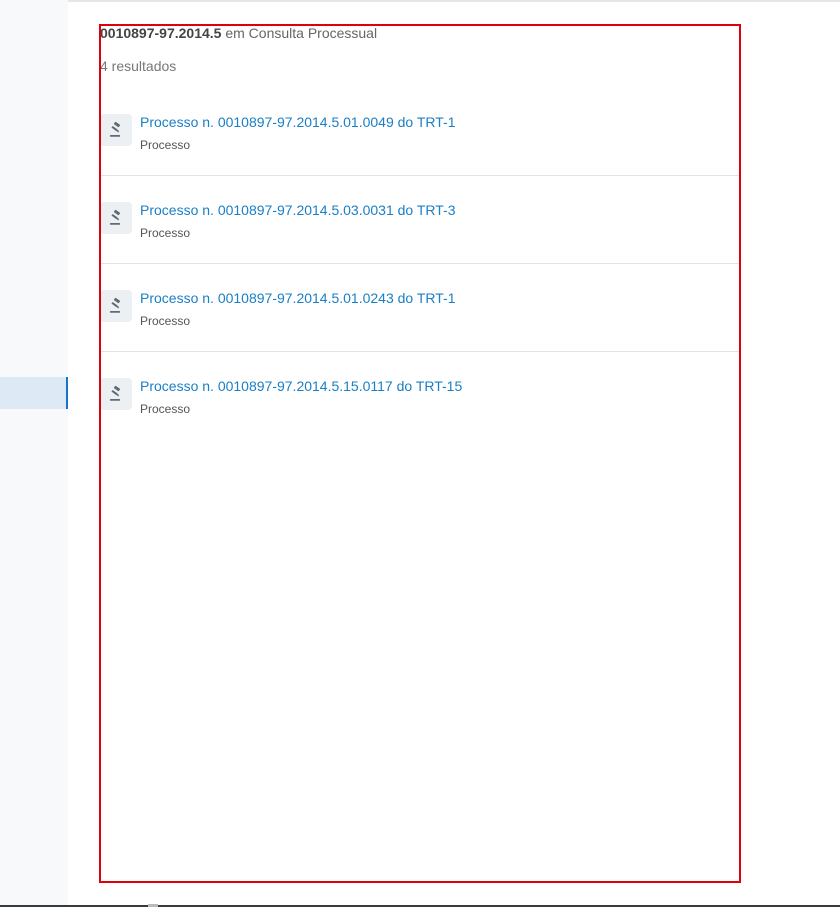 The height and width of the screenshot is (907, 840). I want to click on top-border, so click(420, 1).